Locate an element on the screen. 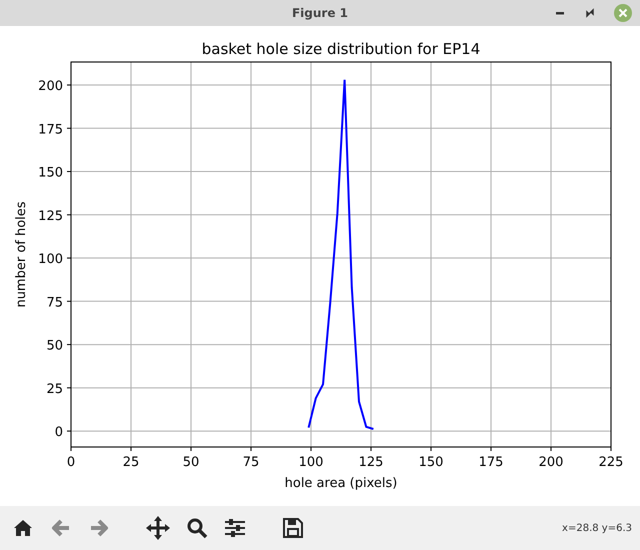 This screenshot has height=550, width=640. y-tick-label: 175 is located at coordinates (50, 130).